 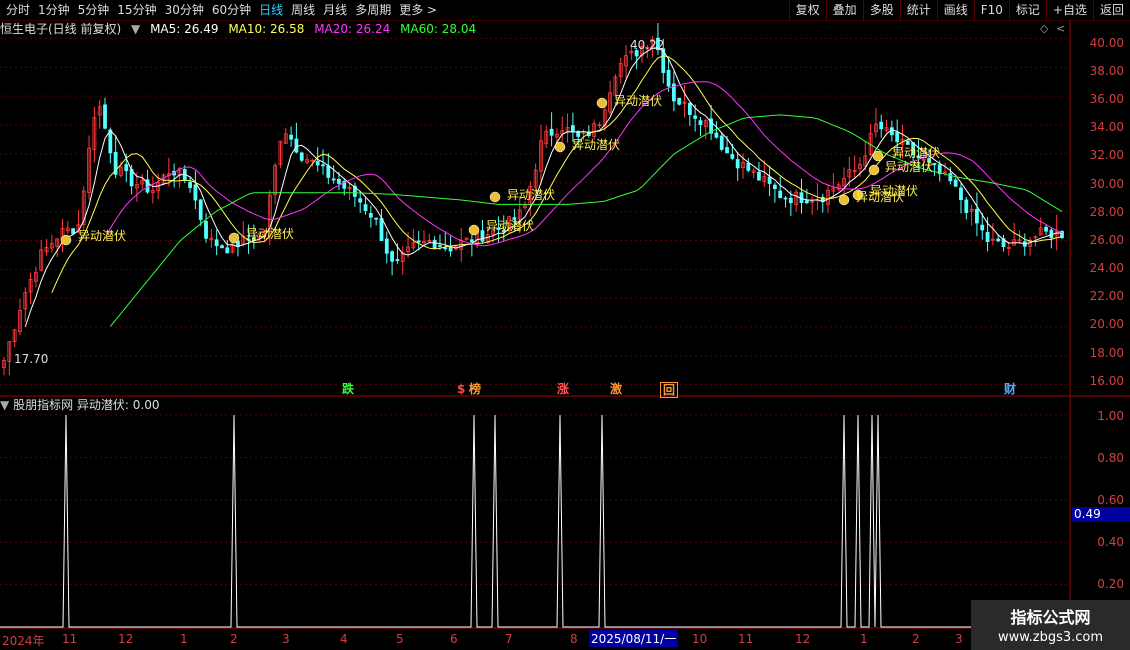 I want to click on x-tick: 6, so click(x=454, y=639).